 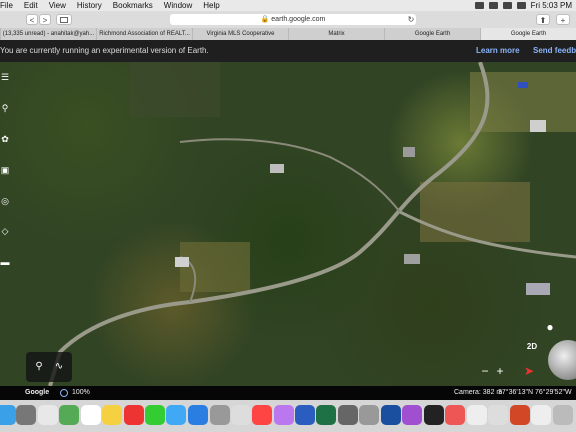 I want to click on pin-icon: ⚲, so click(x=39, y=367).